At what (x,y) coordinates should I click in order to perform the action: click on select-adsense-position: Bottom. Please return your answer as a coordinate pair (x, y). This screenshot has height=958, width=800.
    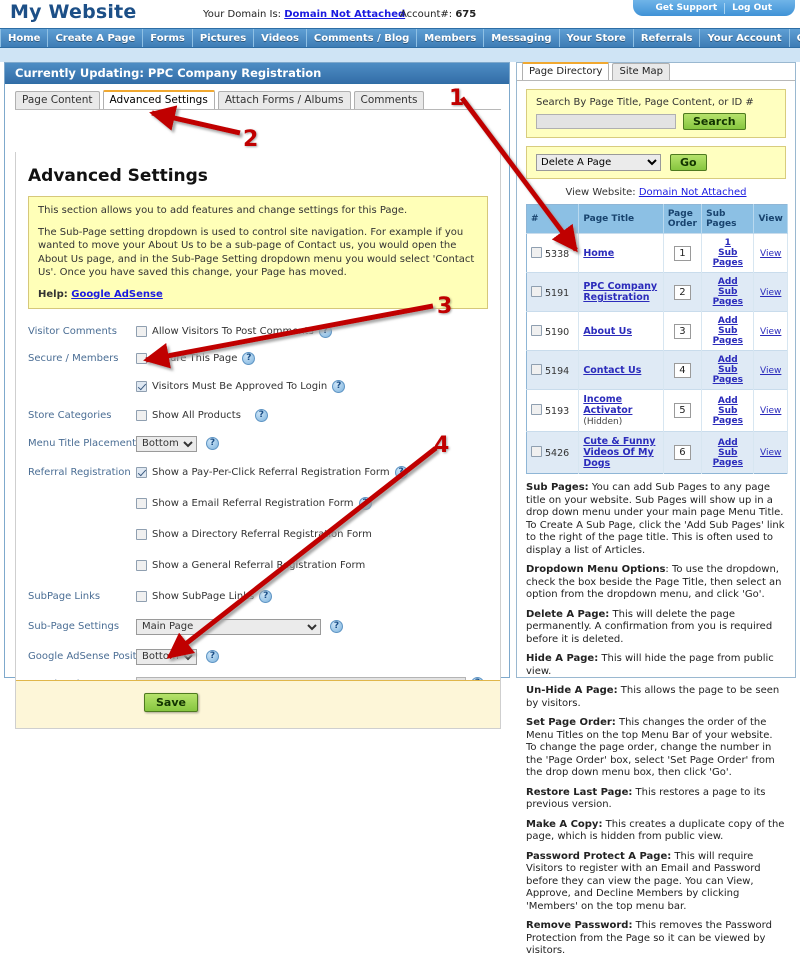
    Looking at the image, I should click on (166, 656).